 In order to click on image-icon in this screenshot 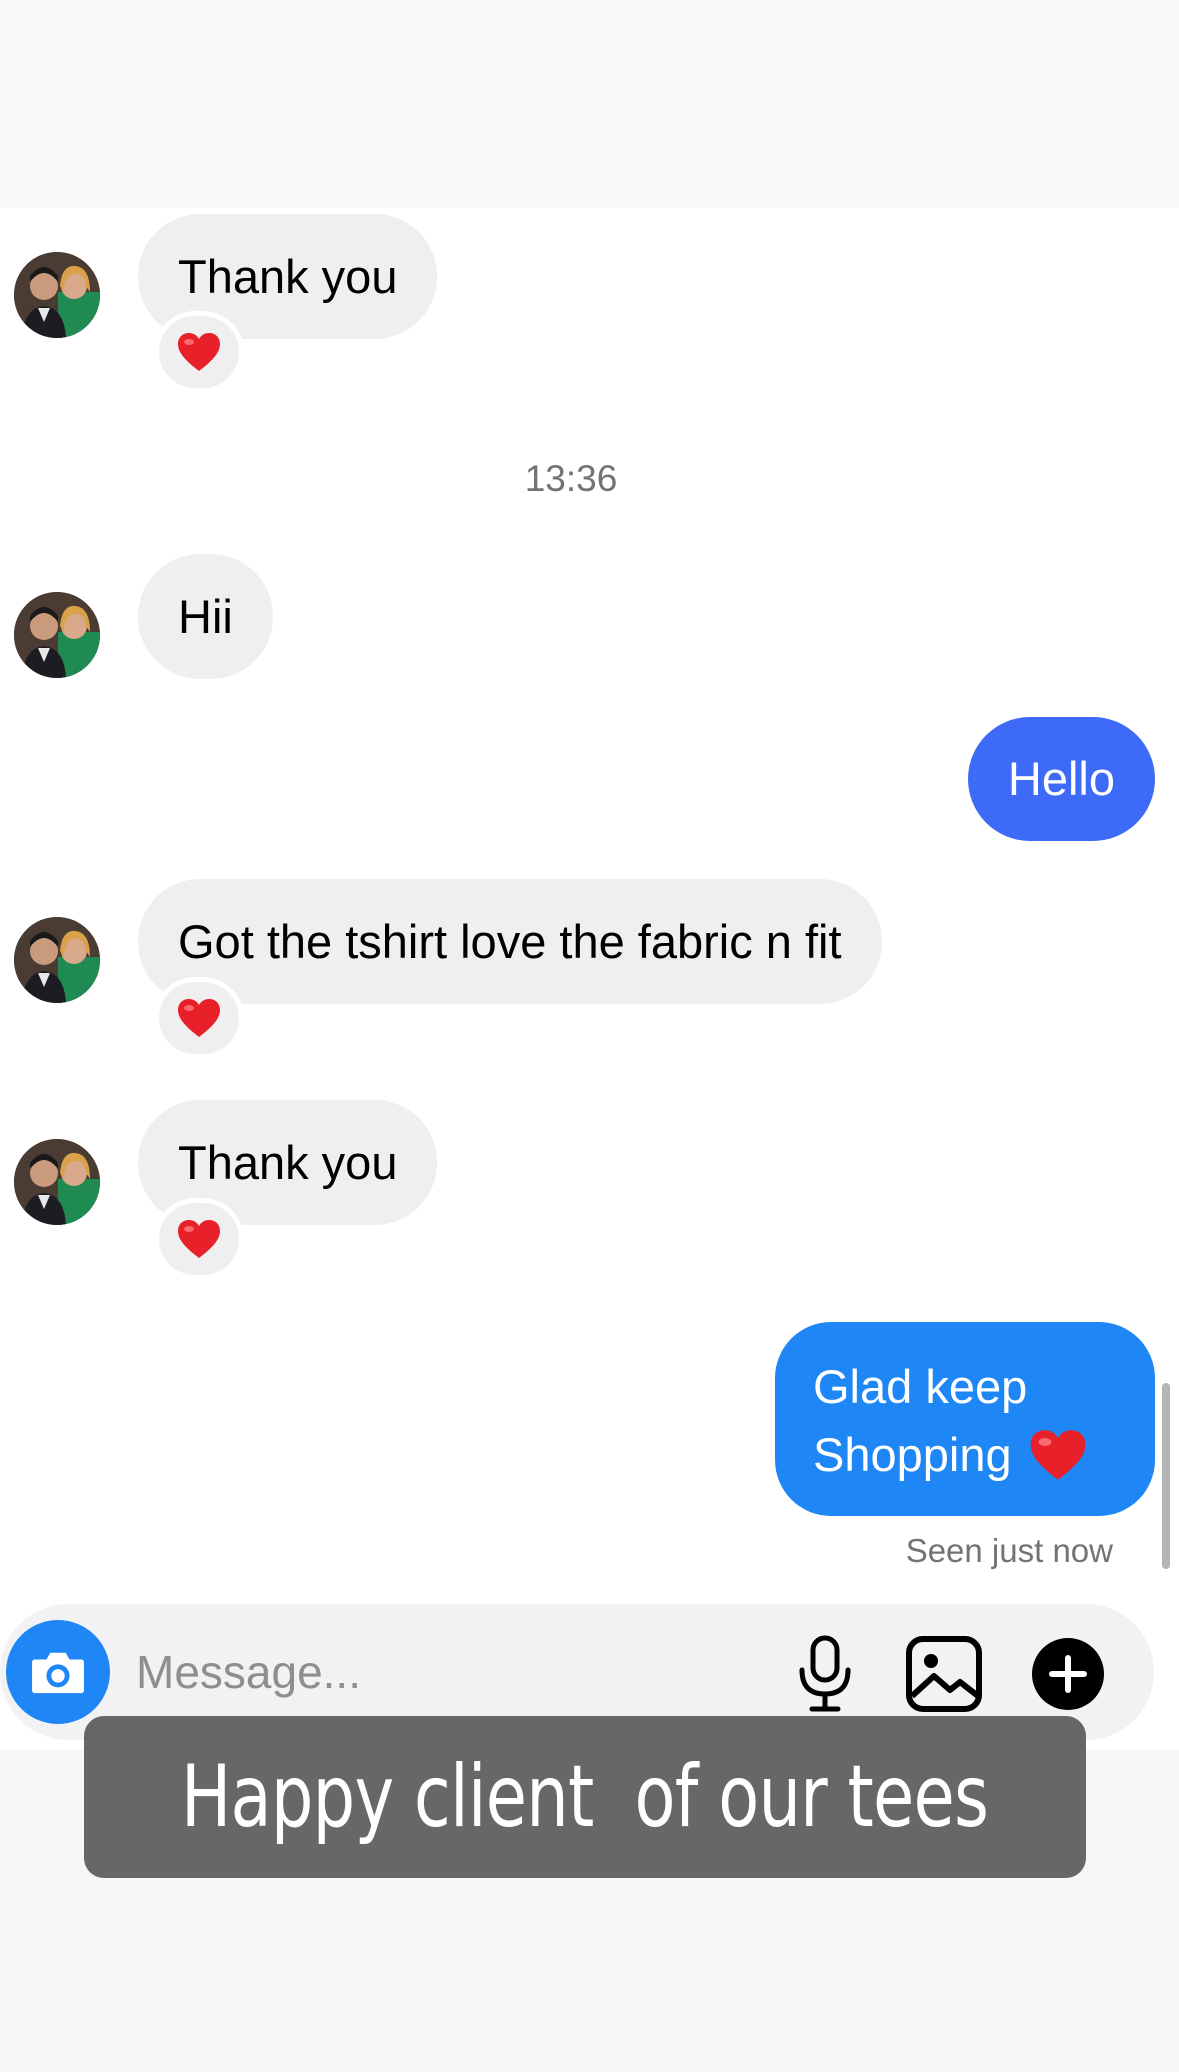, I will do `click(944, 1674)`.